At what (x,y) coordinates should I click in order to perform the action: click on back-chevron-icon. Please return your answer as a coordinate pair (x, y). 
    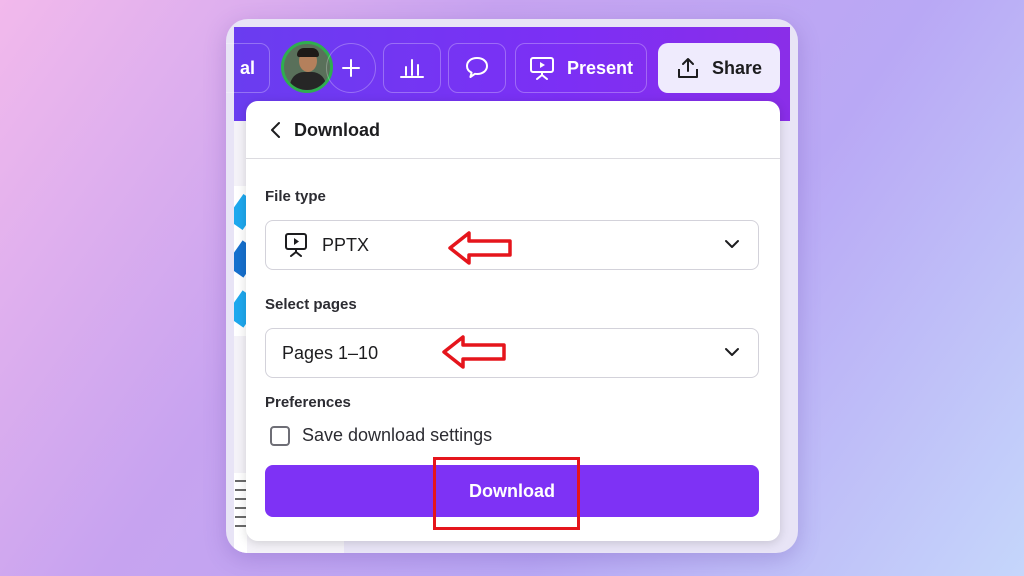
    Looking at the image, I should click on (276, 130).